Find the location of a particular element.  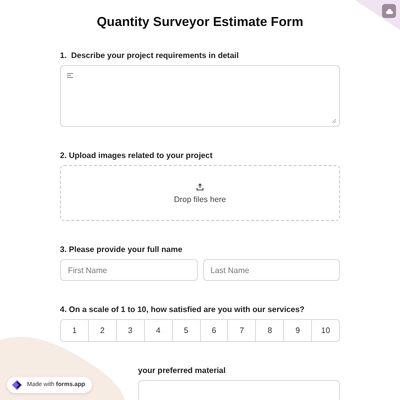

logo-icon is located at coordinates (17, 385).